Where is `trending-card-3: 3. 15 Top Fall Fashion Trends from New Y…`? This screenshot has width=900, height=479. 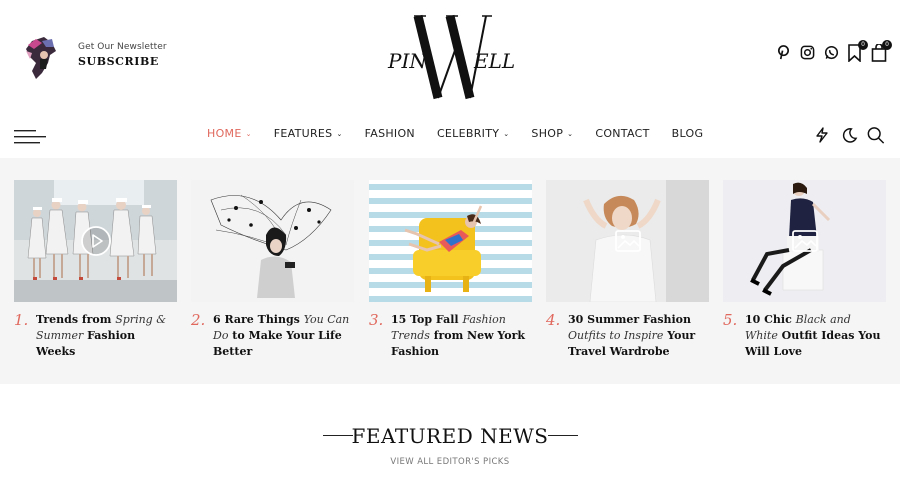
trending-card-3: 3. 15 Top Fall Fashion Trends from New Y… is located at coordinates (450, 270).